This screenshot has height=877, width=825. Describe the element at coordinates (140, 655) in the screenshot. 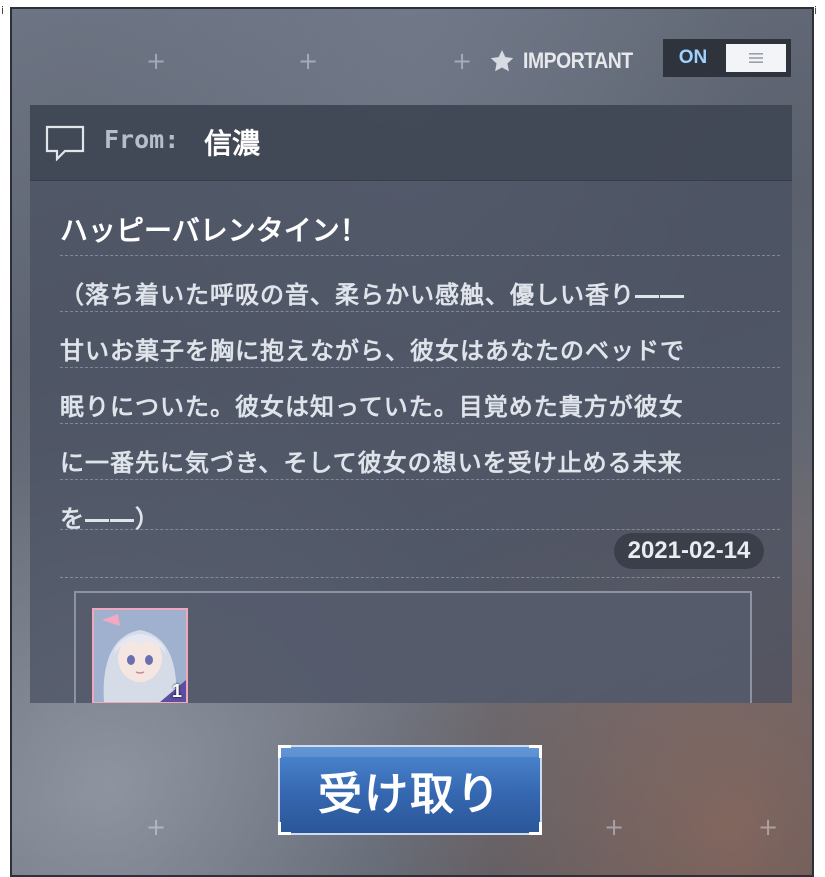

I see `attachment-item: 1` at that location.